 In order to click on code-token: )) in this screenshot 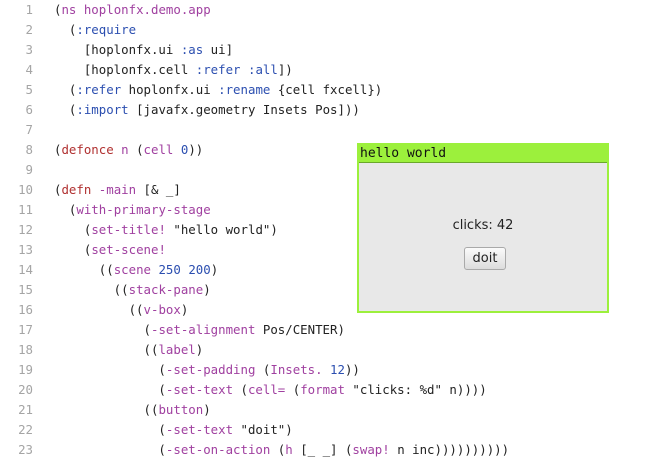, I will do `click(352, 369)`.